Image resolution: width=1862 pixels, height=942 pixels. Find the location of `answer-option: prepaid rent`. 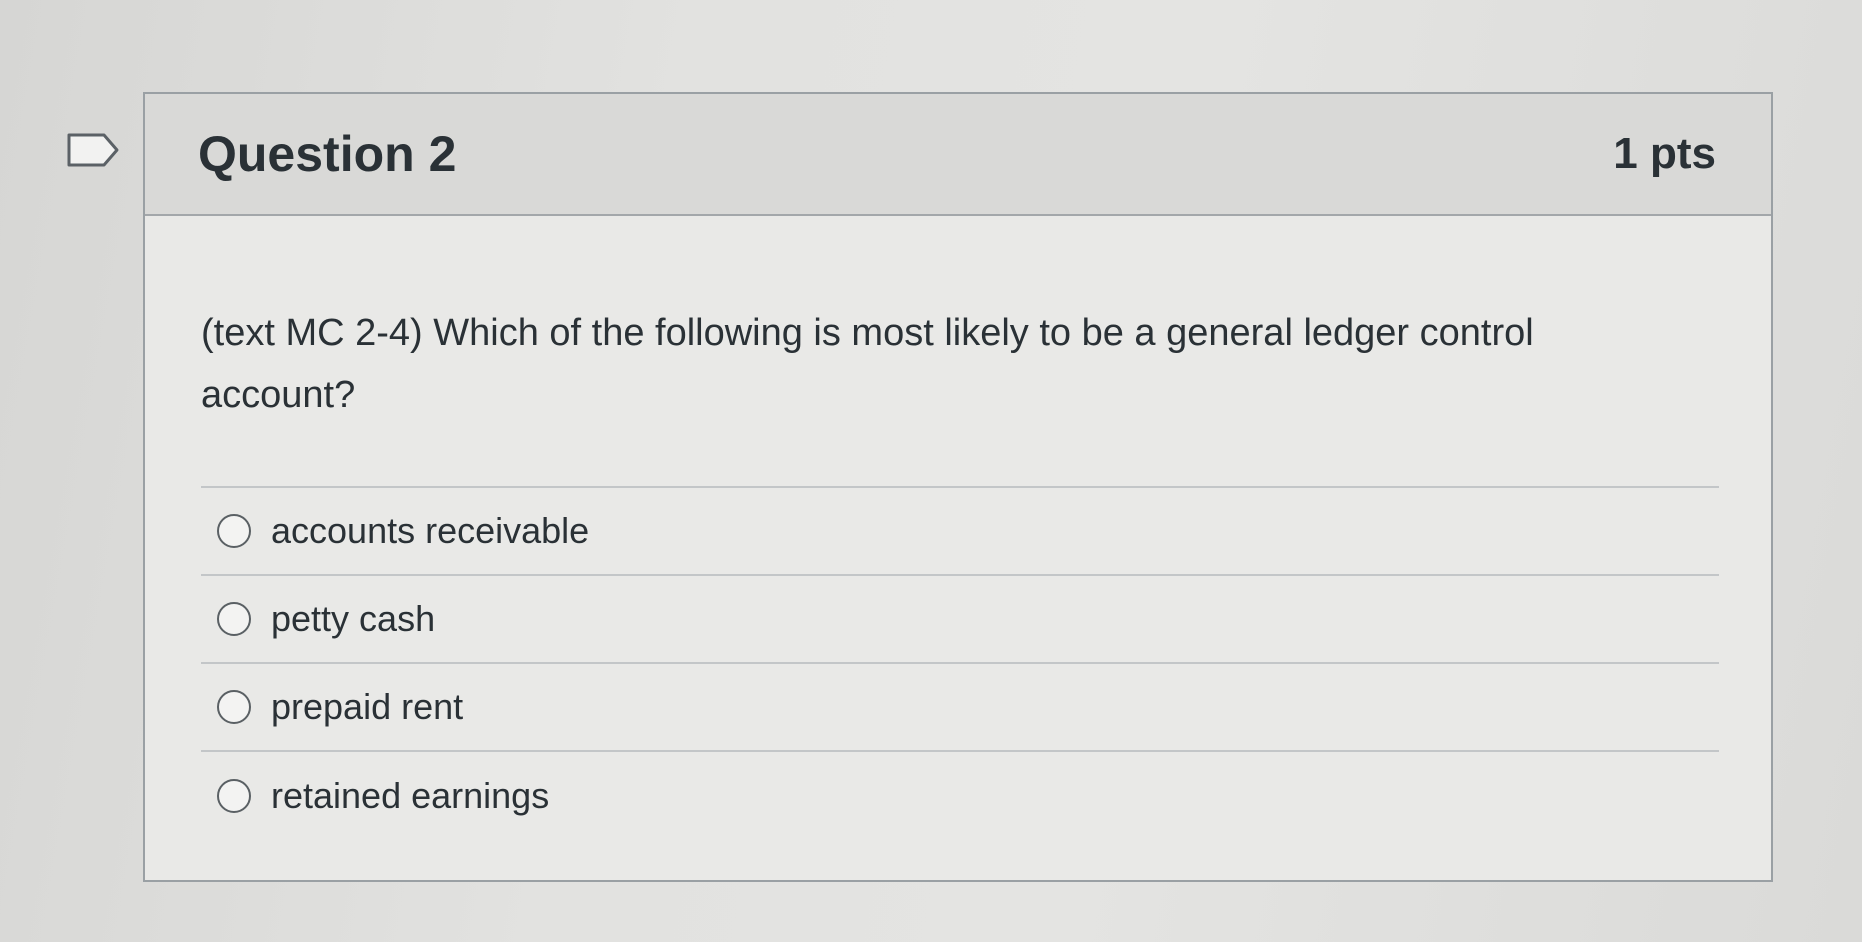

answer-option: prepaid rent is located at coordinates (960, 708).